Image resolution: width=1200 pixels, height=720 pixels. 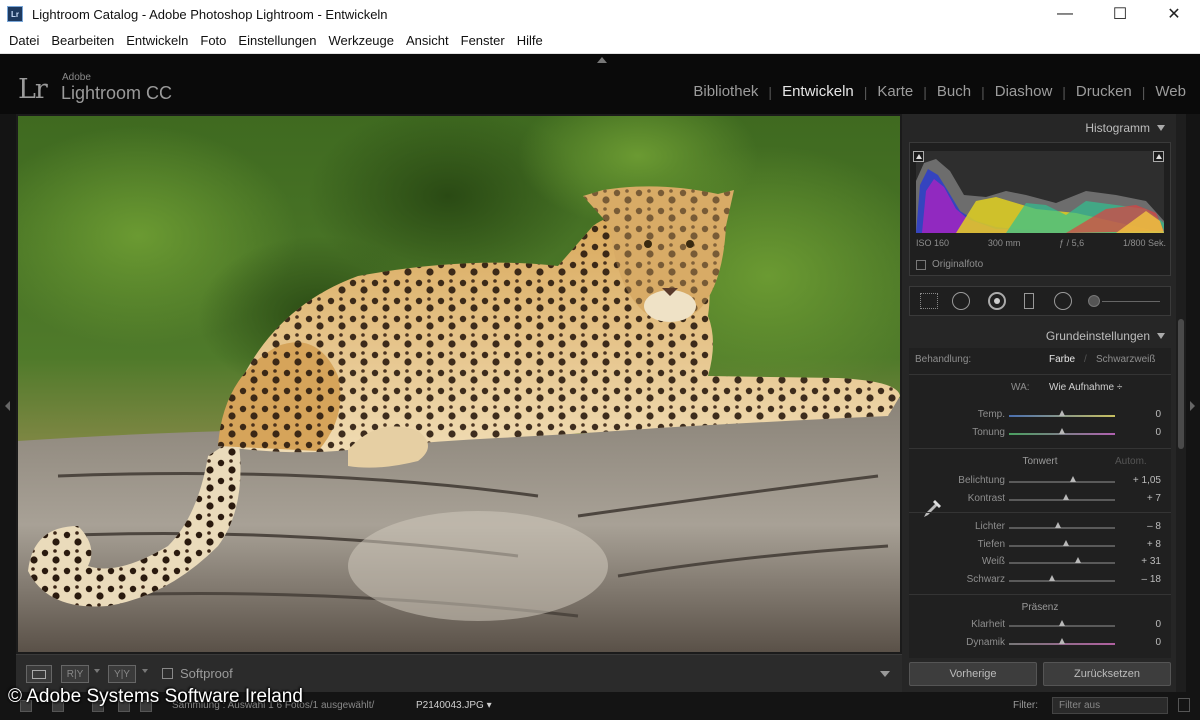 What do you see at coordinates (1107, 674) in the screenshot?
I see `reset-button: Zurücksetzen` at bounding box center [1107, 674].